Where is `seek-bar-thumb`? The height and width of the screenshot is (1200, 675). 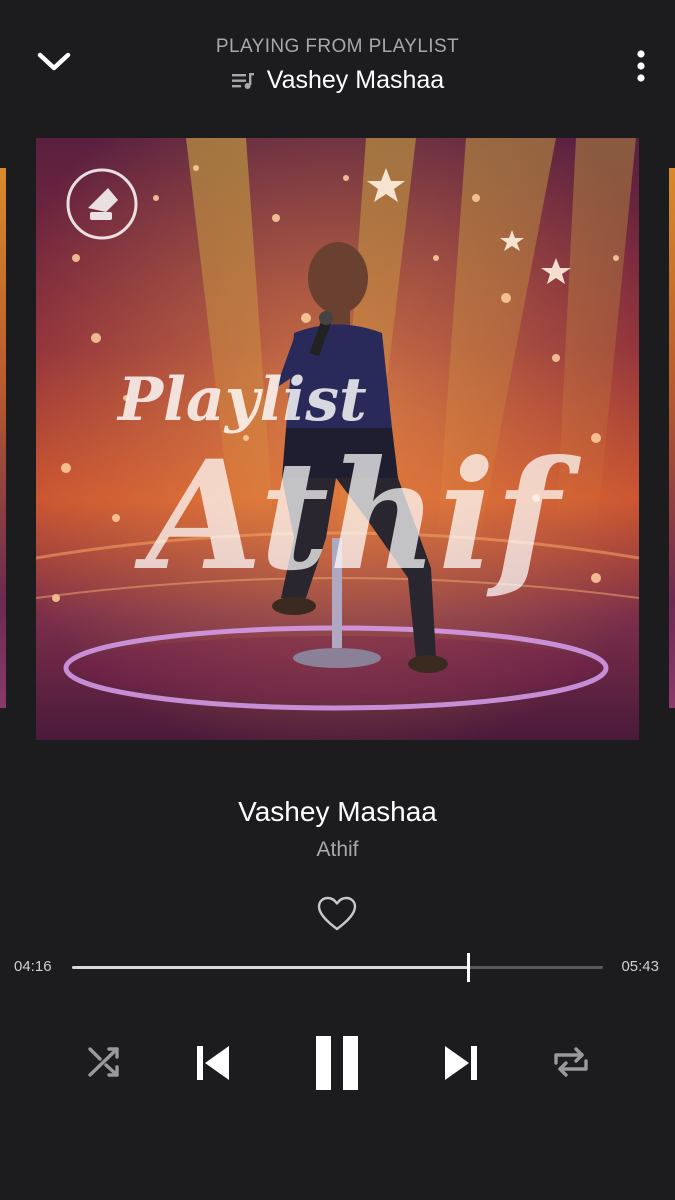 seek-bar-thumb is located at coordinates (468, 967).